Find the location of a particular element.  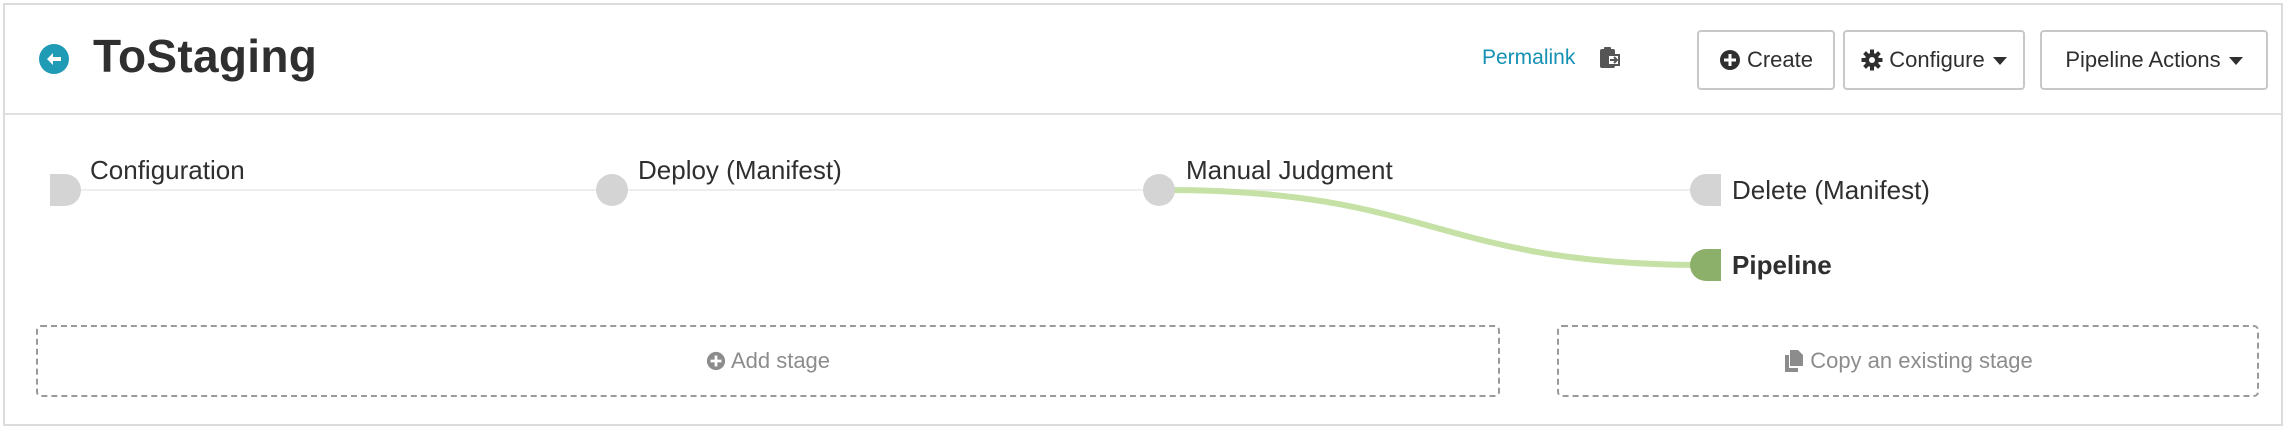

stage-label-delete: Delete (Manifest) is located at coordinates (1831, 190).